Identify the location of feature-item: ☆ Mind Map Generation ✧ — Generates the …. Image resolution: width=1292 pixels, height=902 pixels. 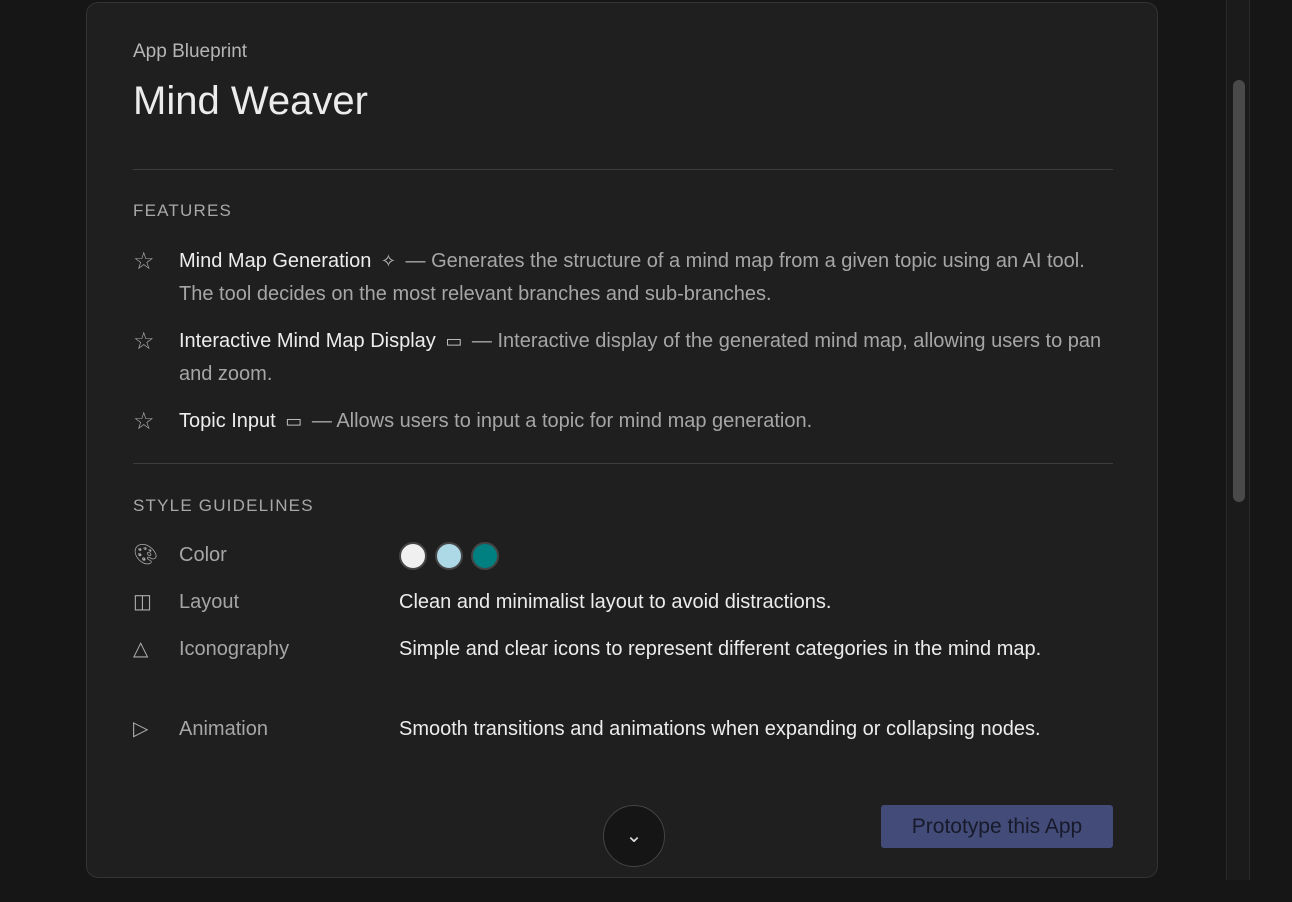
(623, 278).